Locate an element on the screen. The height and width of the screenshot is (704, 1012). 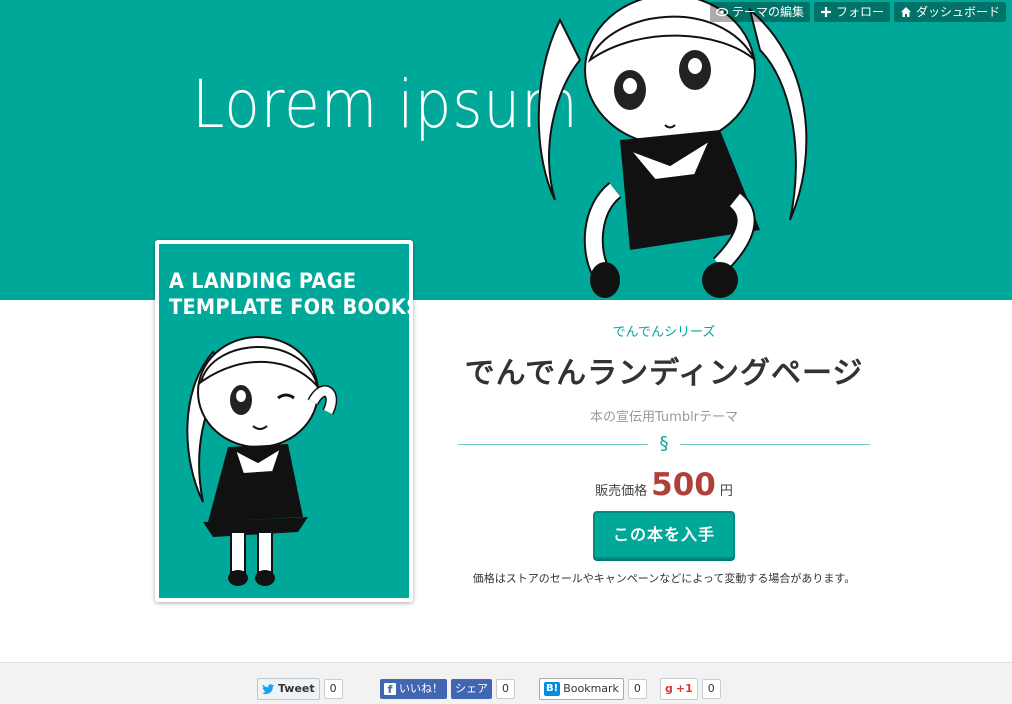
gplus-widget: g +1 0 is located at coordinates (690, 689).